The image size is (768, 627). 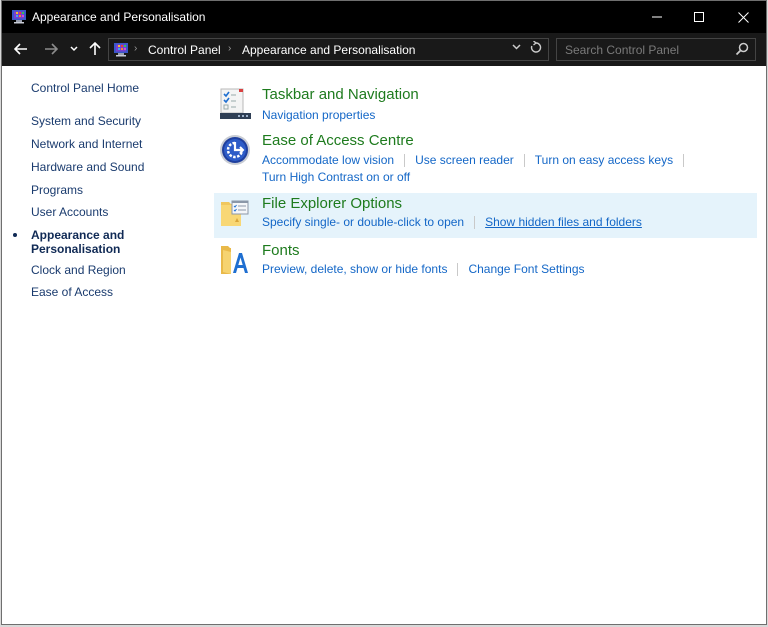 I want to click on maximize-icon, so click(x=699, y=17).